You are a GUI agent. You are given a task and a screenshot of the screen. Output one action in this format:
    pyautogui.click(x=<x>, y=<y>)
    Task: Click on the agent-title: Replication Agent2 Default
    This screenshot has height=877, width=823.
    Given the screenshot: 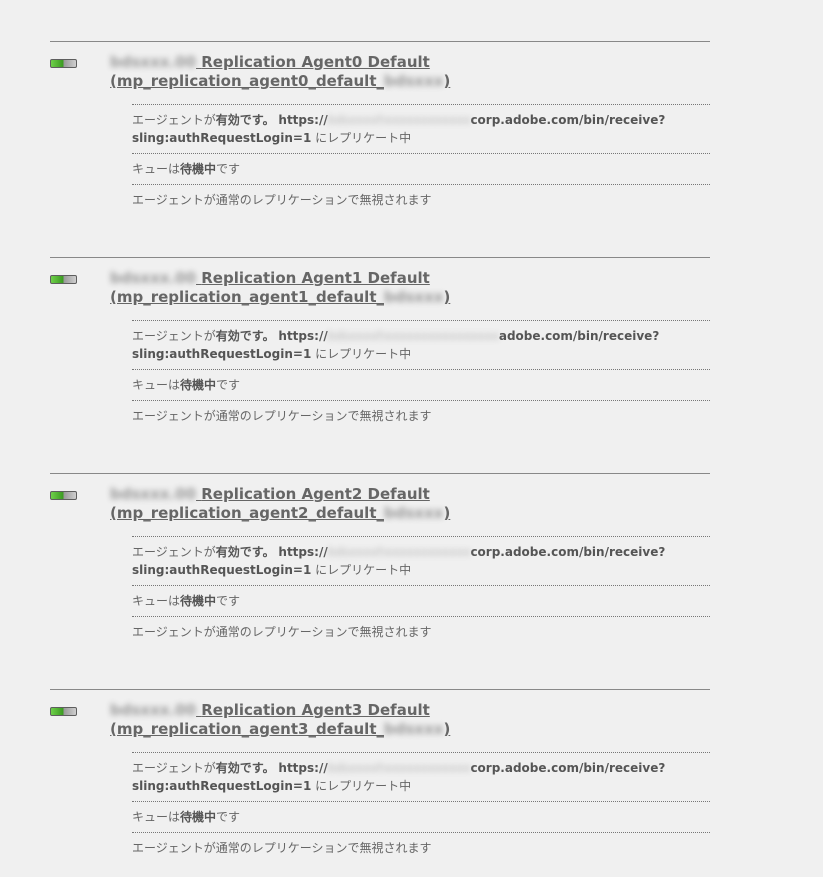 What is the action you would take?
    pyautogui.click(x=315, y=494)
    